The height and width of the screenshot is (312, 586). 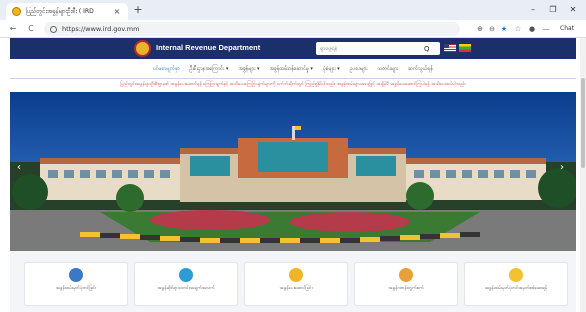 I want to click on favorites-icon: ☆, so click(x=518, y=29).